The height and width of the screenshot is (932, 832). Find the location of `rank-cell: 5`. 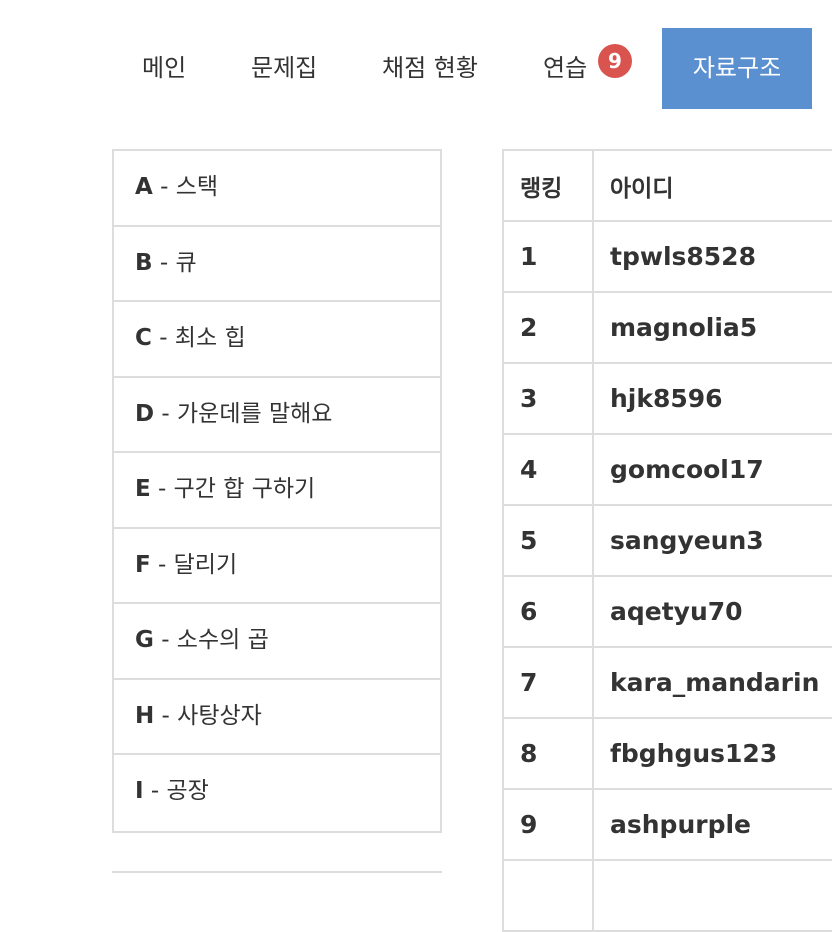

rank-cell: 5 is located at coordinates (548, 540).